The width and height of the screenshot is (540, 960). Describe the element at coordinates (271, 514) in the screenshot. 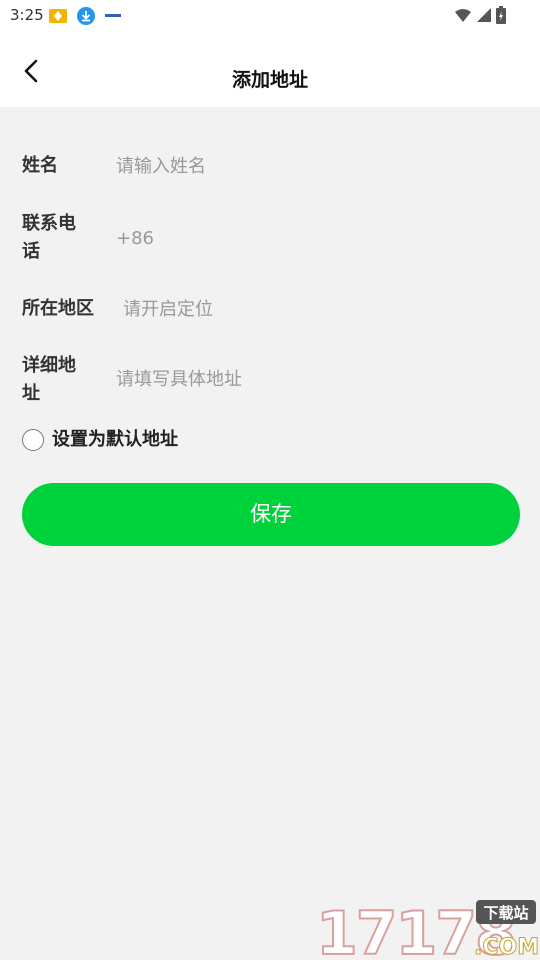

I see `save-button: 保存` at that location.